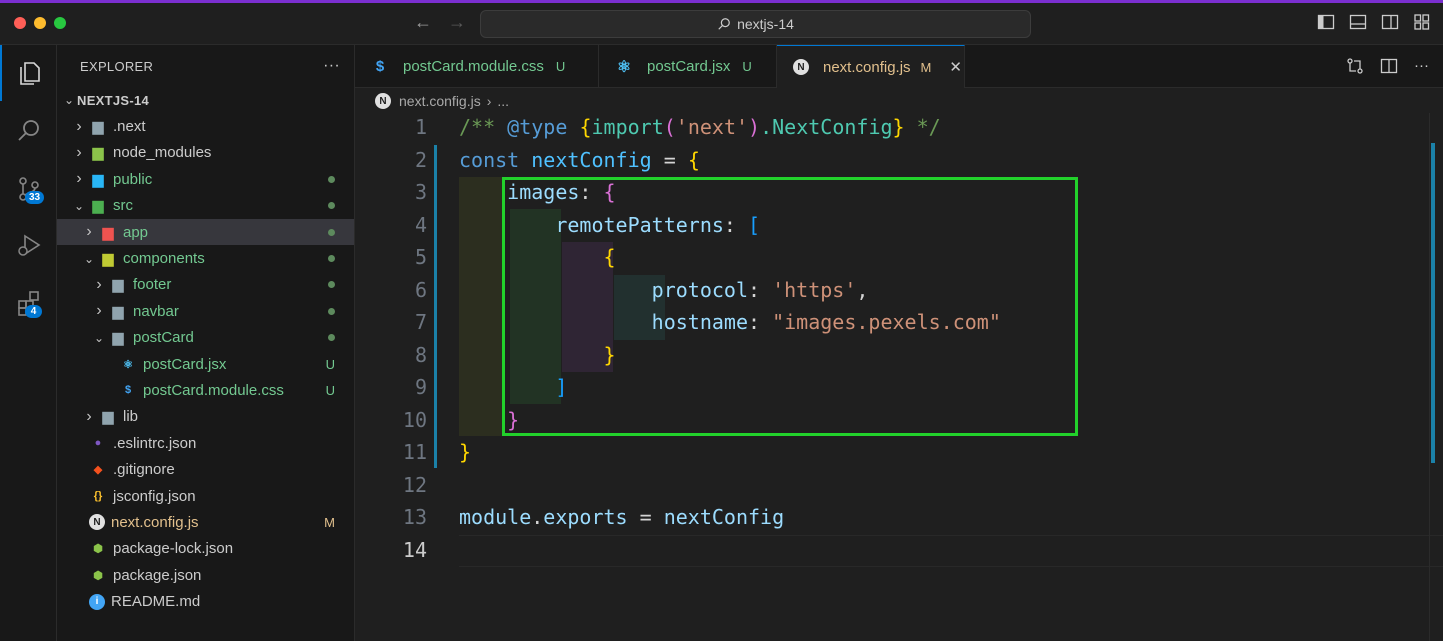 This screenshot has height=641, width=1443. I want to click on workspace-root: ⌄ NEXTJS-14, so click(205, 100).